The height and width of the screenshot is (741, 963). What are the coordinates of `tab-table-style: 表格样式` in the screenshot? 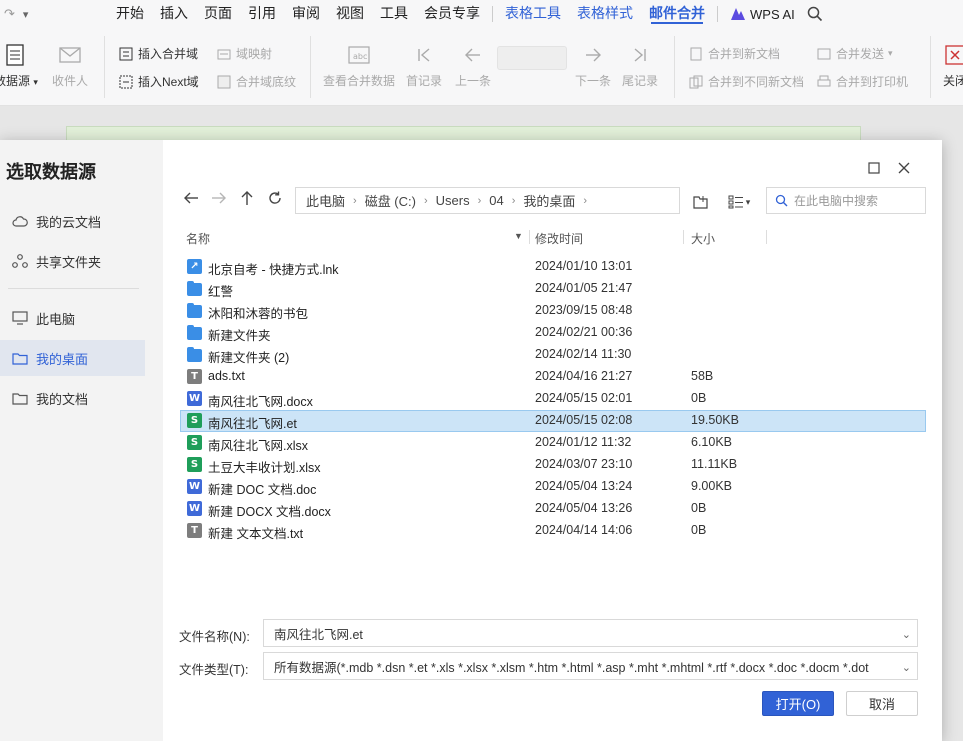 It's located at (605, 14).